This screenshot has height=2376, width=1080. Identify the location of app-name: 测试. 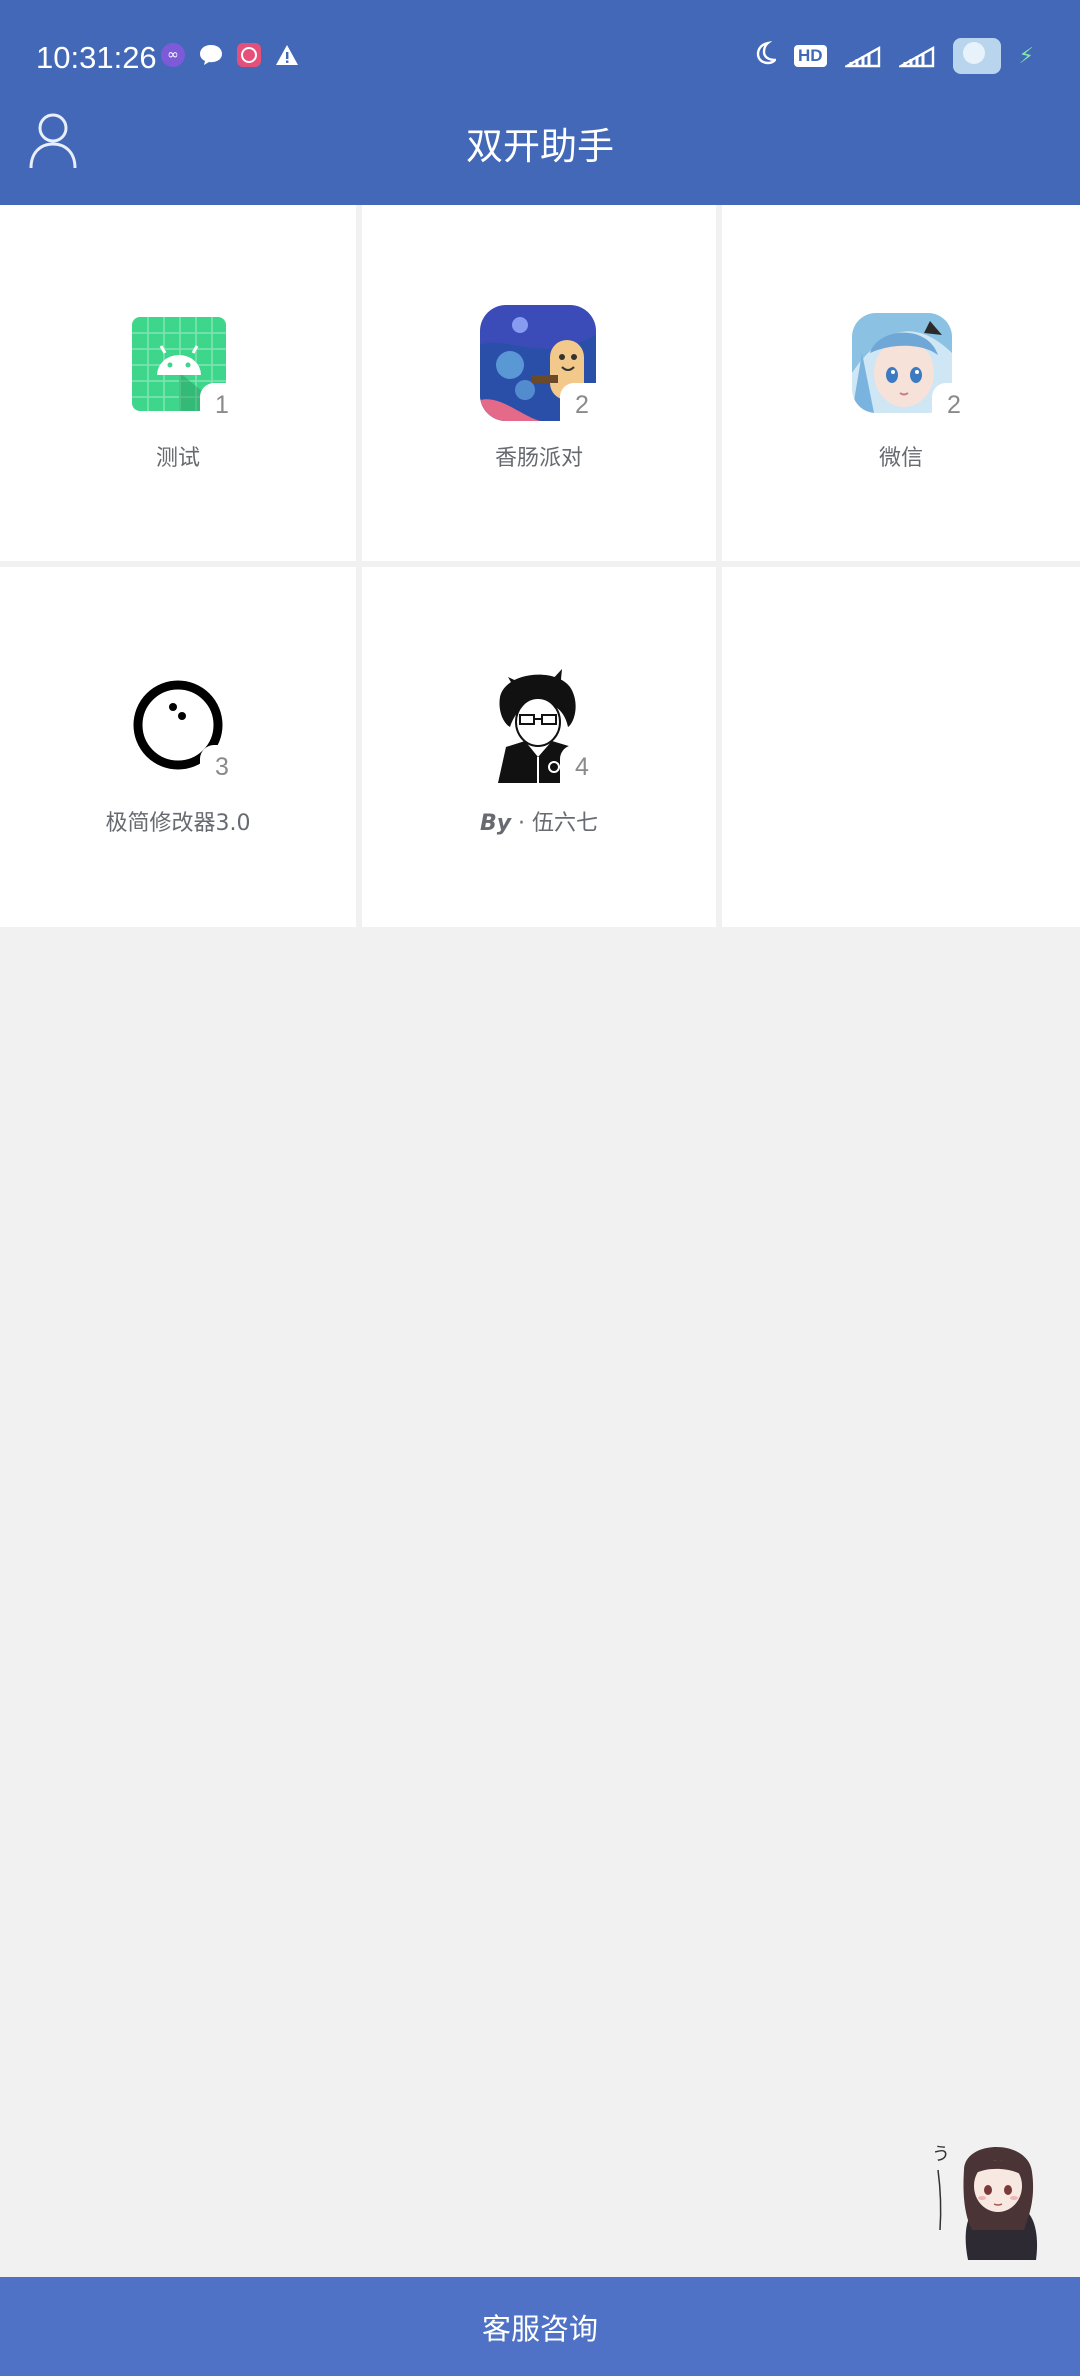
(177, 458).